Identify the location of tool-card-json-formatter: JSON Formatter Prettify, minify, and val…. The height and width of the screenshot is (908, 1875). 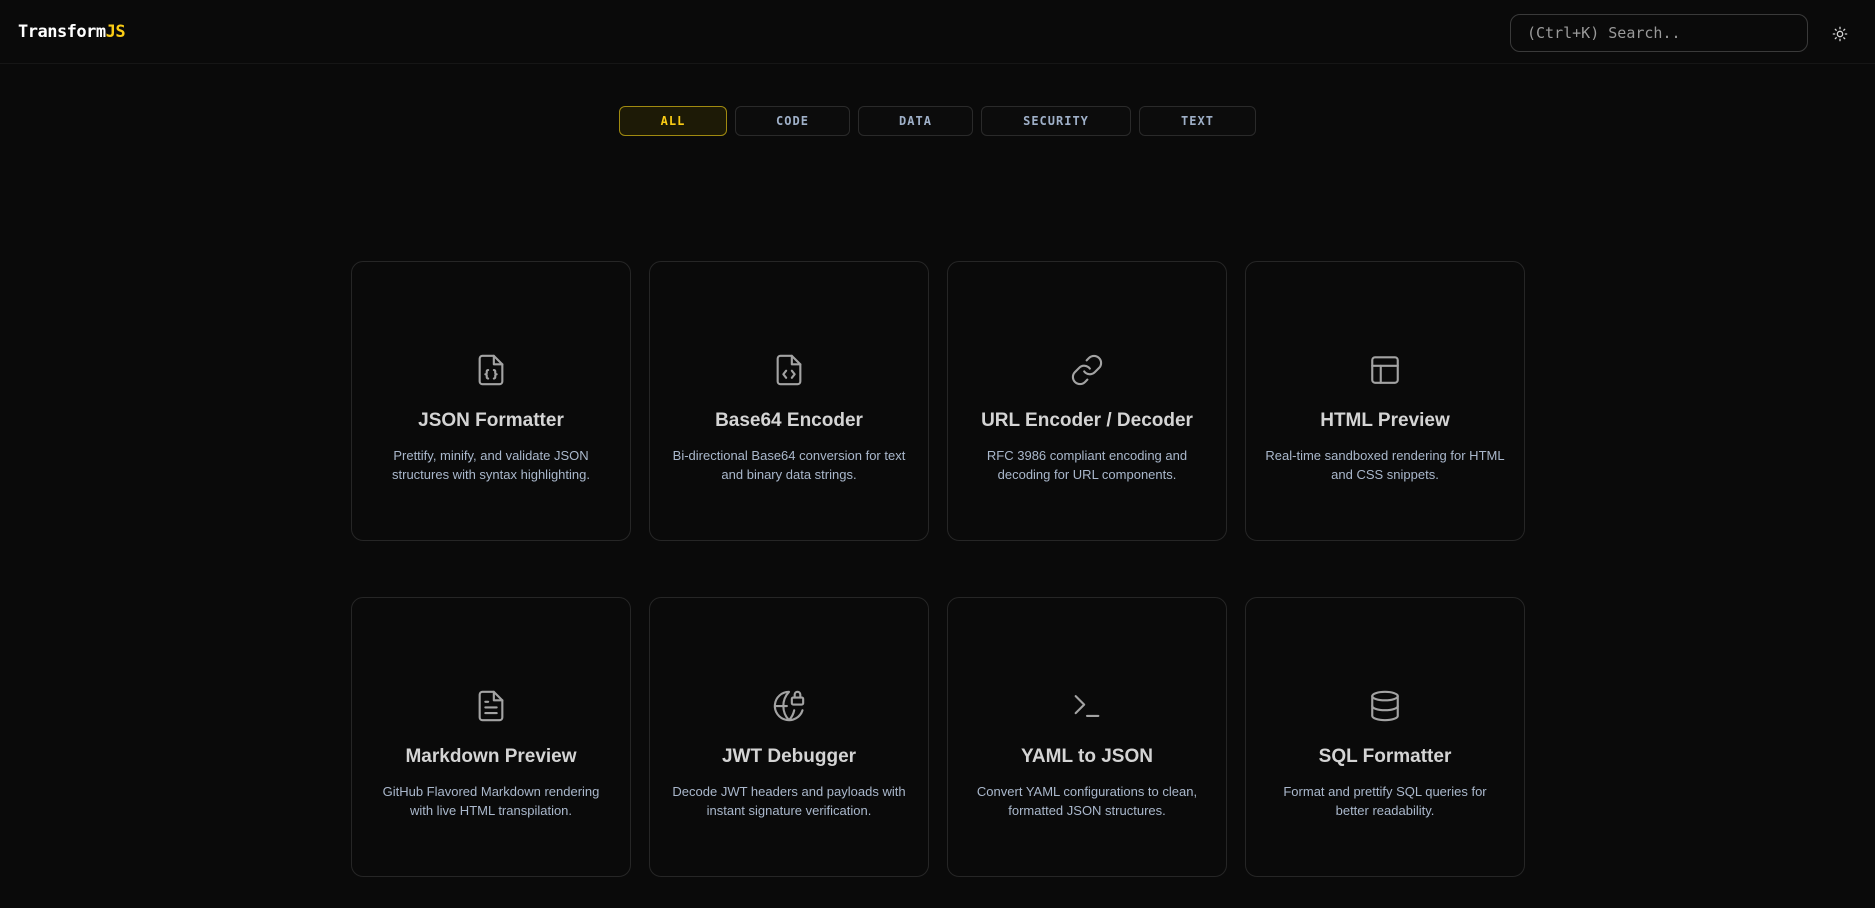
(491, 401).